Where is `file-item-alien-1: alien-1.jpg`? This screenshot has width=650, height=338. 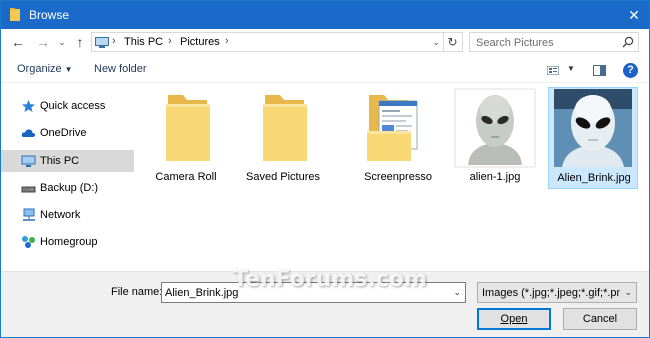
file-item-alien-1: alien-1.jpg is located at coordinates (495, 139).